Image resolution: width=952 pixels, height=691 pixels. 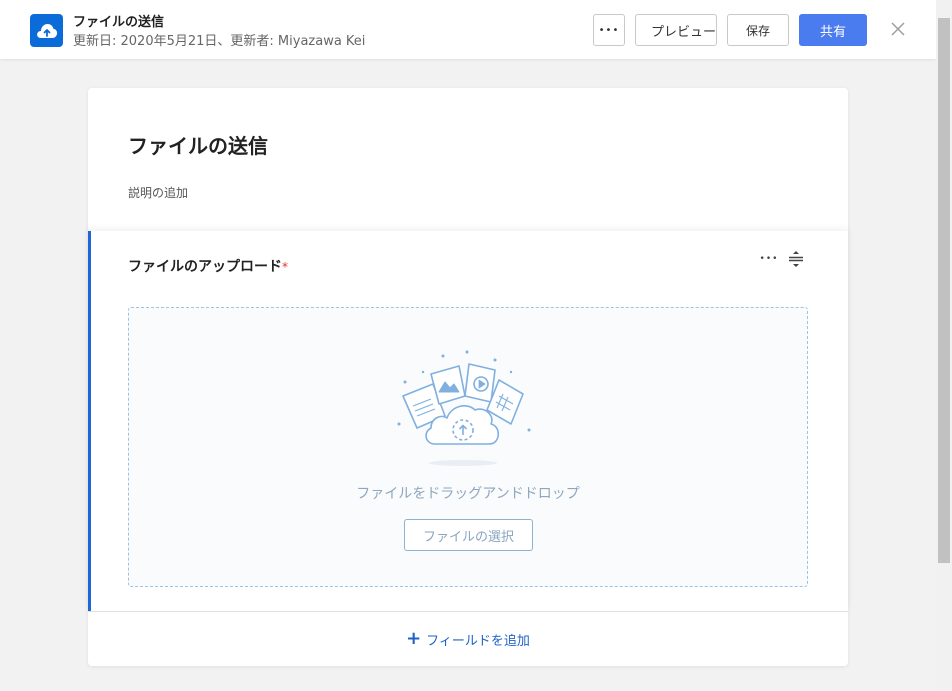 I want to click on drag-handle-icon, so click(x=796, y=259).